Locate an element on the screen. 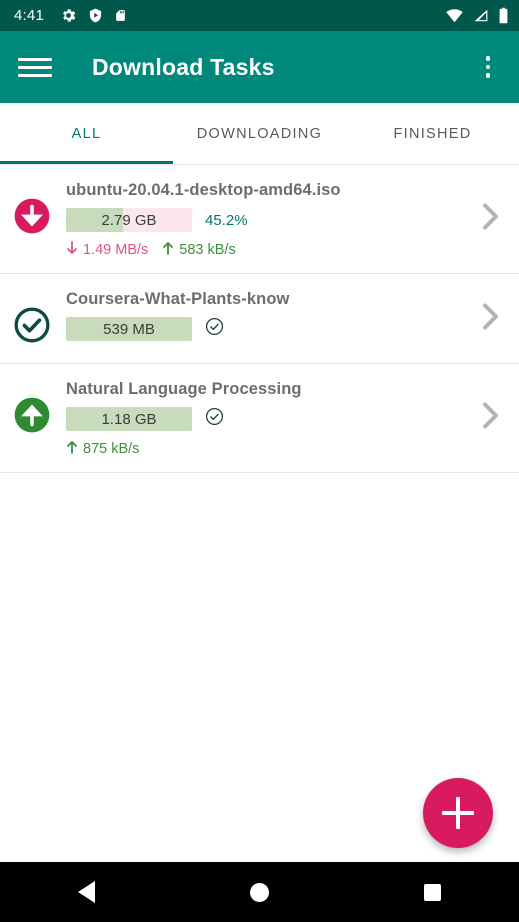 The width and height of the screenshot is (519, 922). upload-speed: 875 kB/s is located at coordinates (102, 449).